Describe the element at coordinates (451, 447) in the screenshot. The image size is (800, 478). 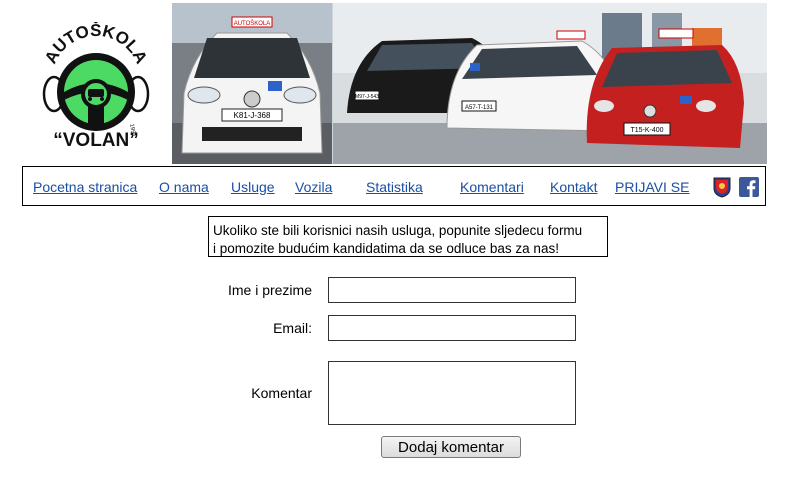
I see `submit-comment-button: Dodaj komentar` at that location.